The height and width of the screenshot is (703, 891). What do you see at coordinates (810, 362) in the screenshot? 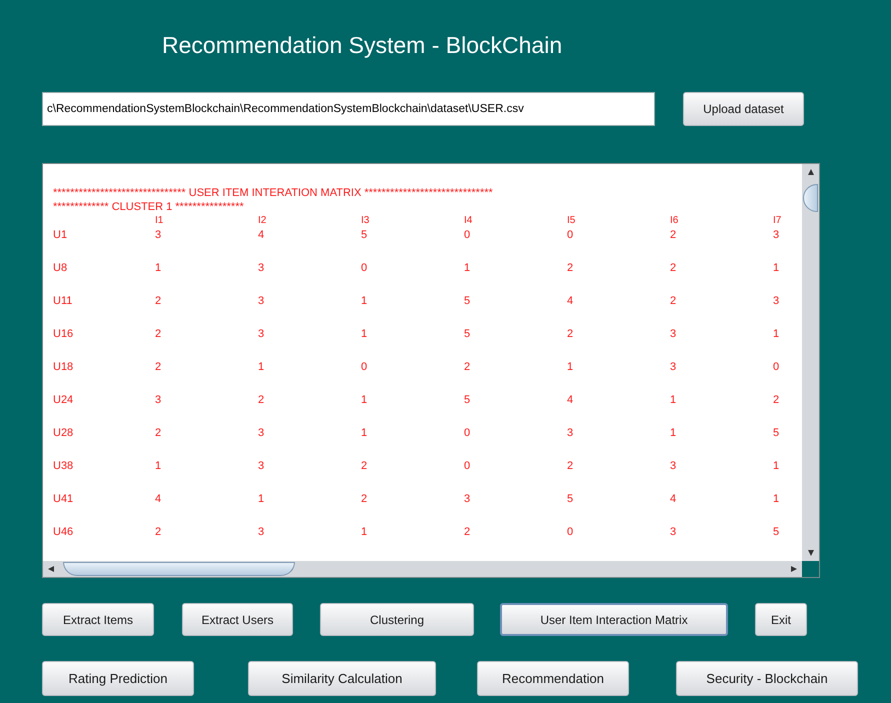
I see `vertical-scrollbar` at bounding box center [810, 362].